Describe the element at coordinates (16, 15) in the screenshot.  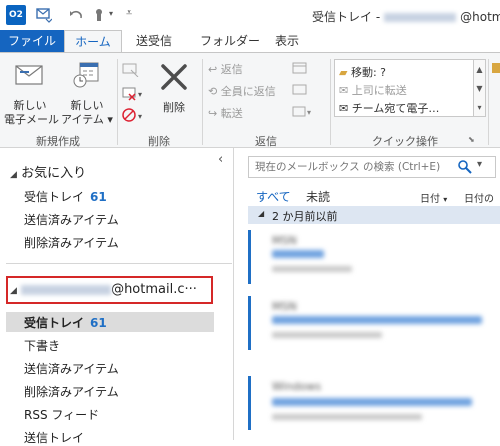
I see `outlook-app-icon: O2` at that location.